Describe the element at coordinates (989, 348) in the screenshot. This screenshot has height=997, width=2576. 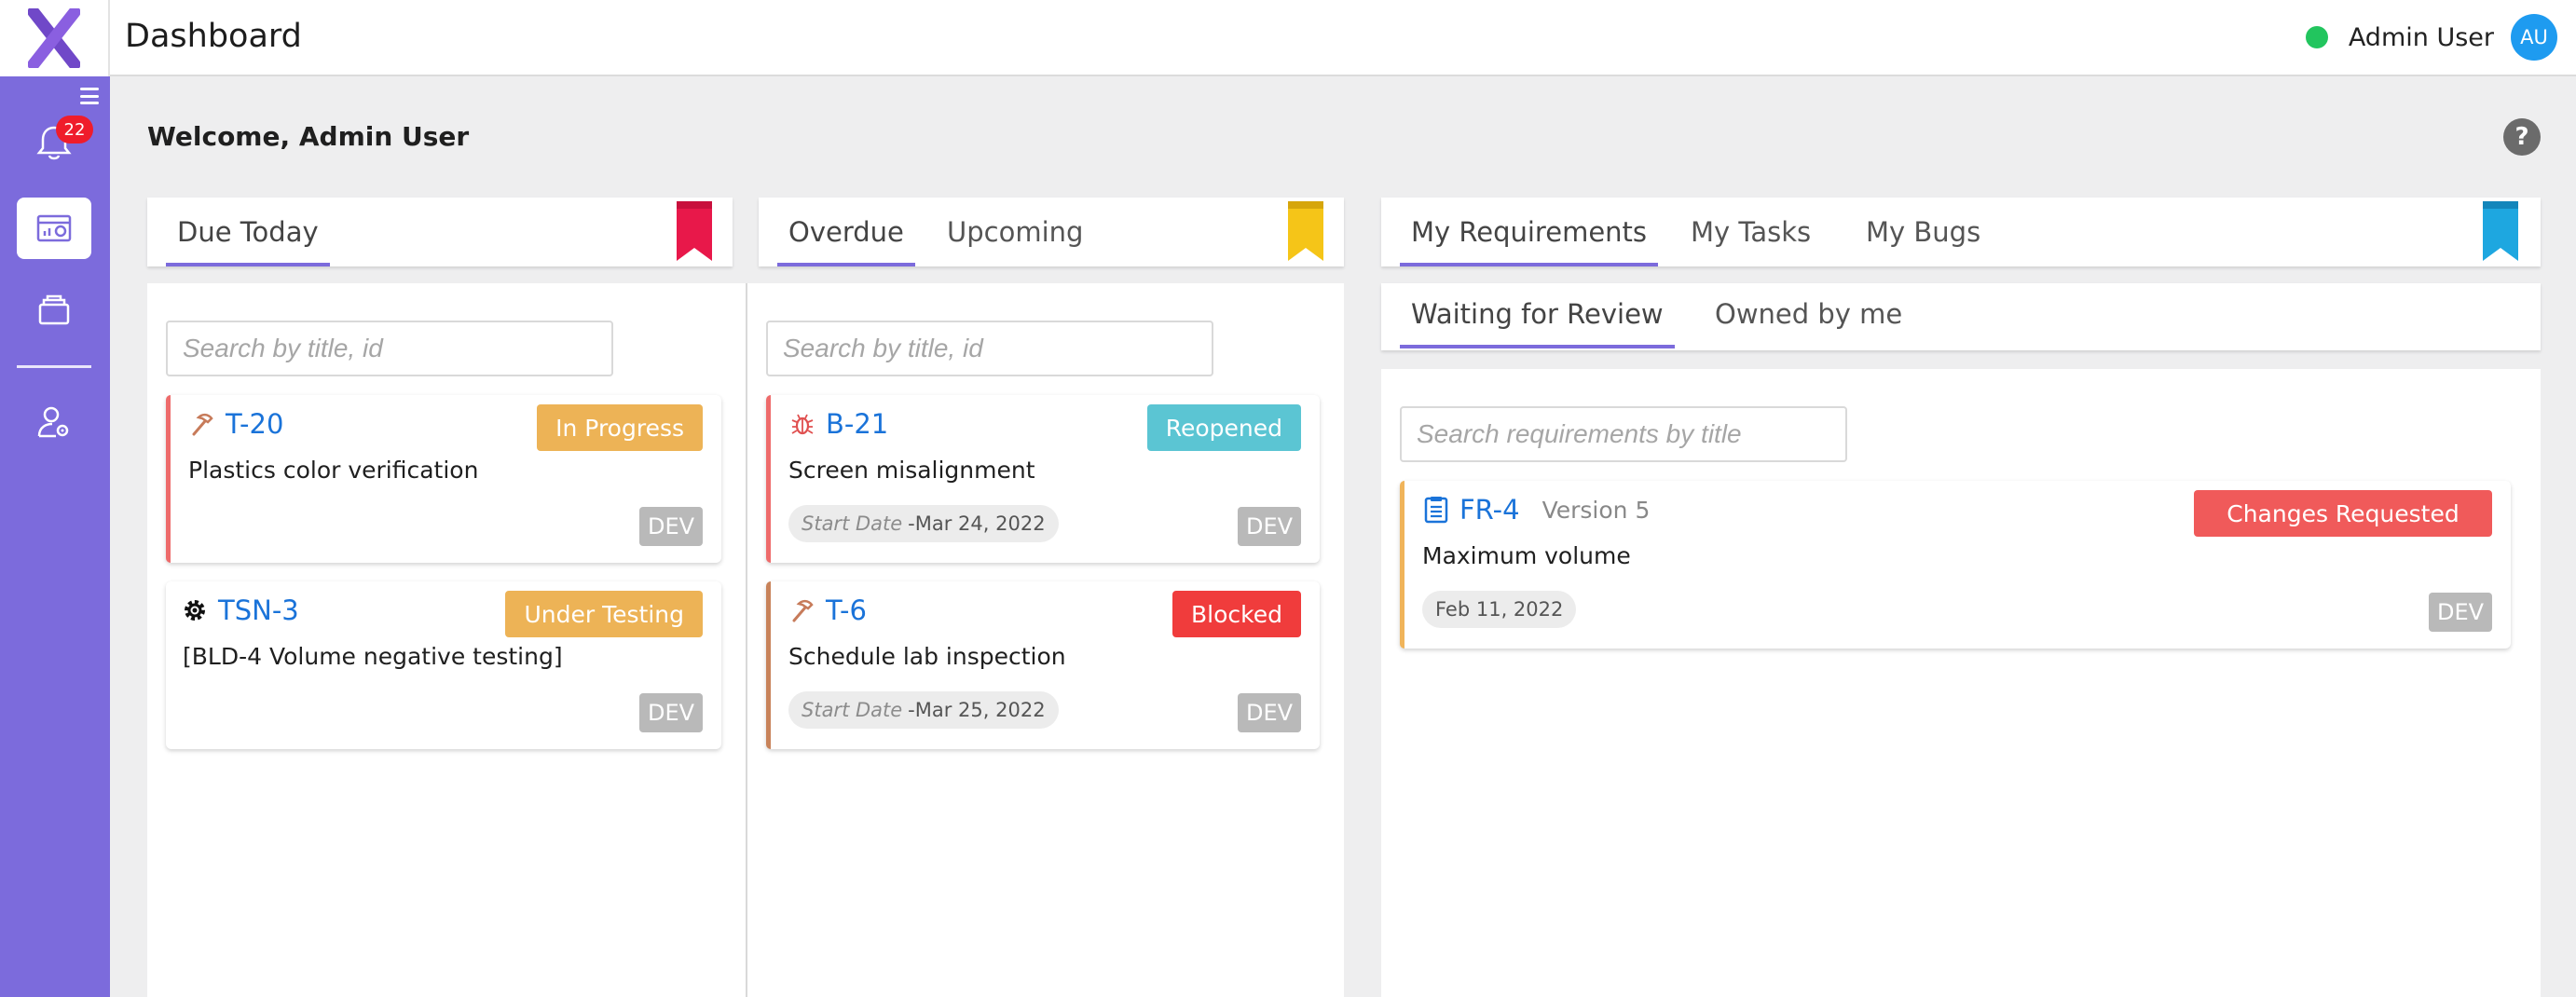
I see `overdue-search-input` at that location.